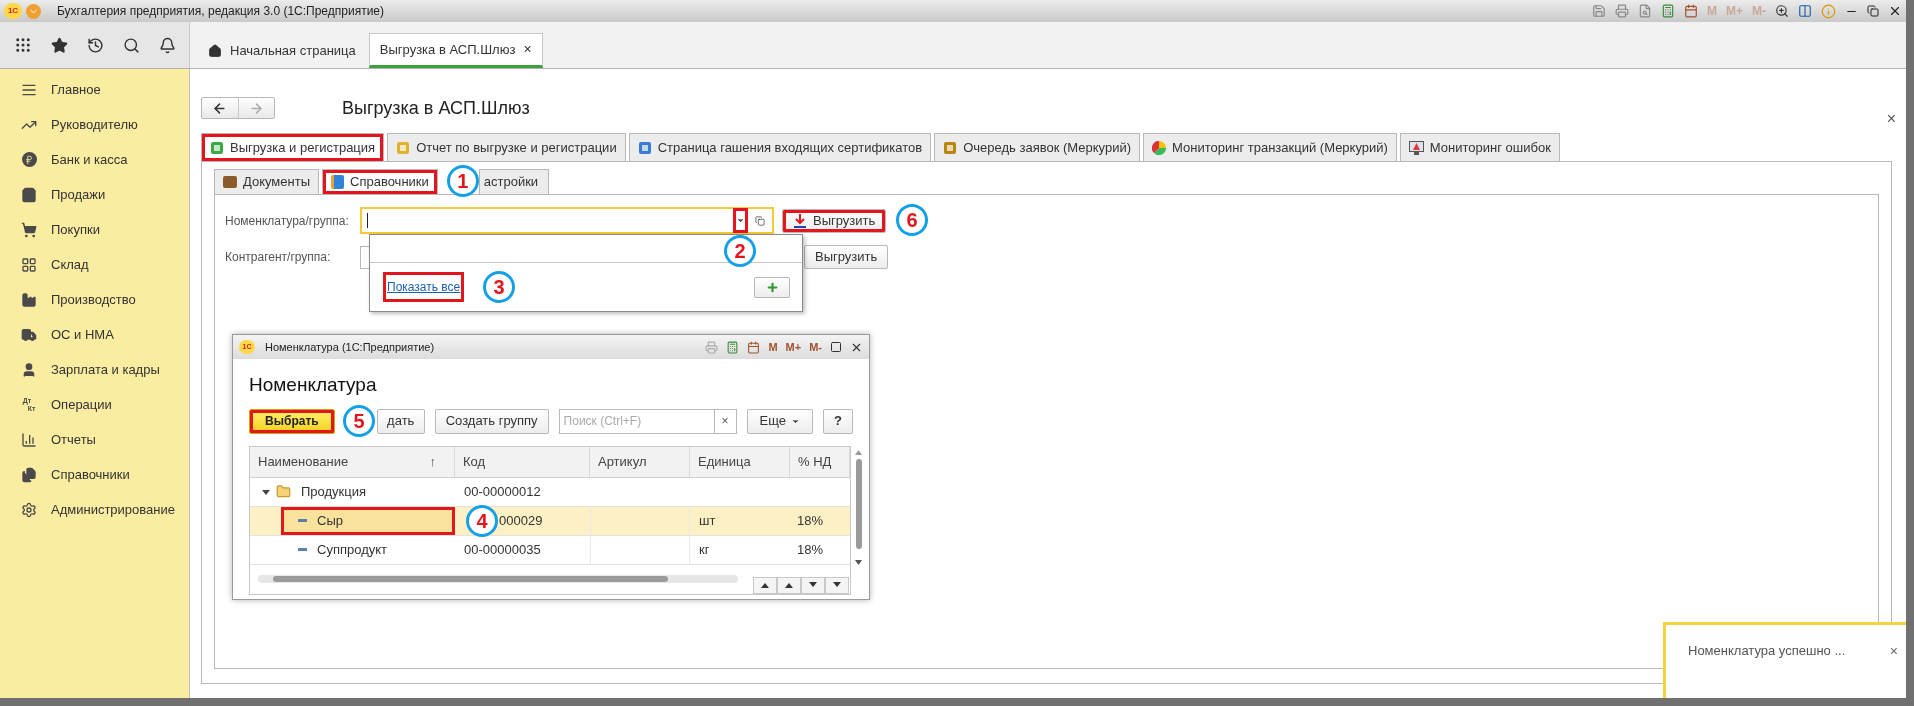 Image resolution: width=1914 pixels, height=706 pixels. Describe the element at coordinates (724, 421) in the screenshot. I see `search-clear: ×` at that location.